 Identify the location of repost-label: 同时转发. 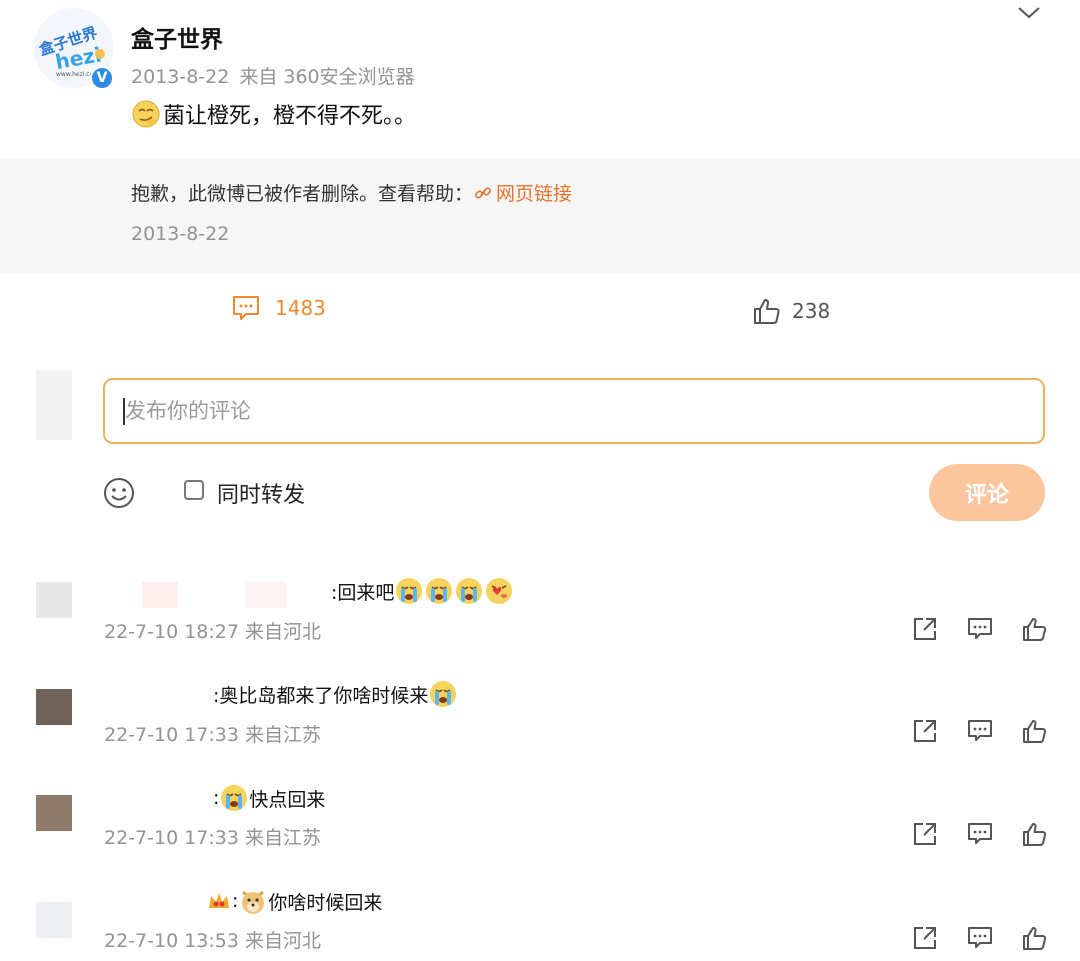
(261, 493).